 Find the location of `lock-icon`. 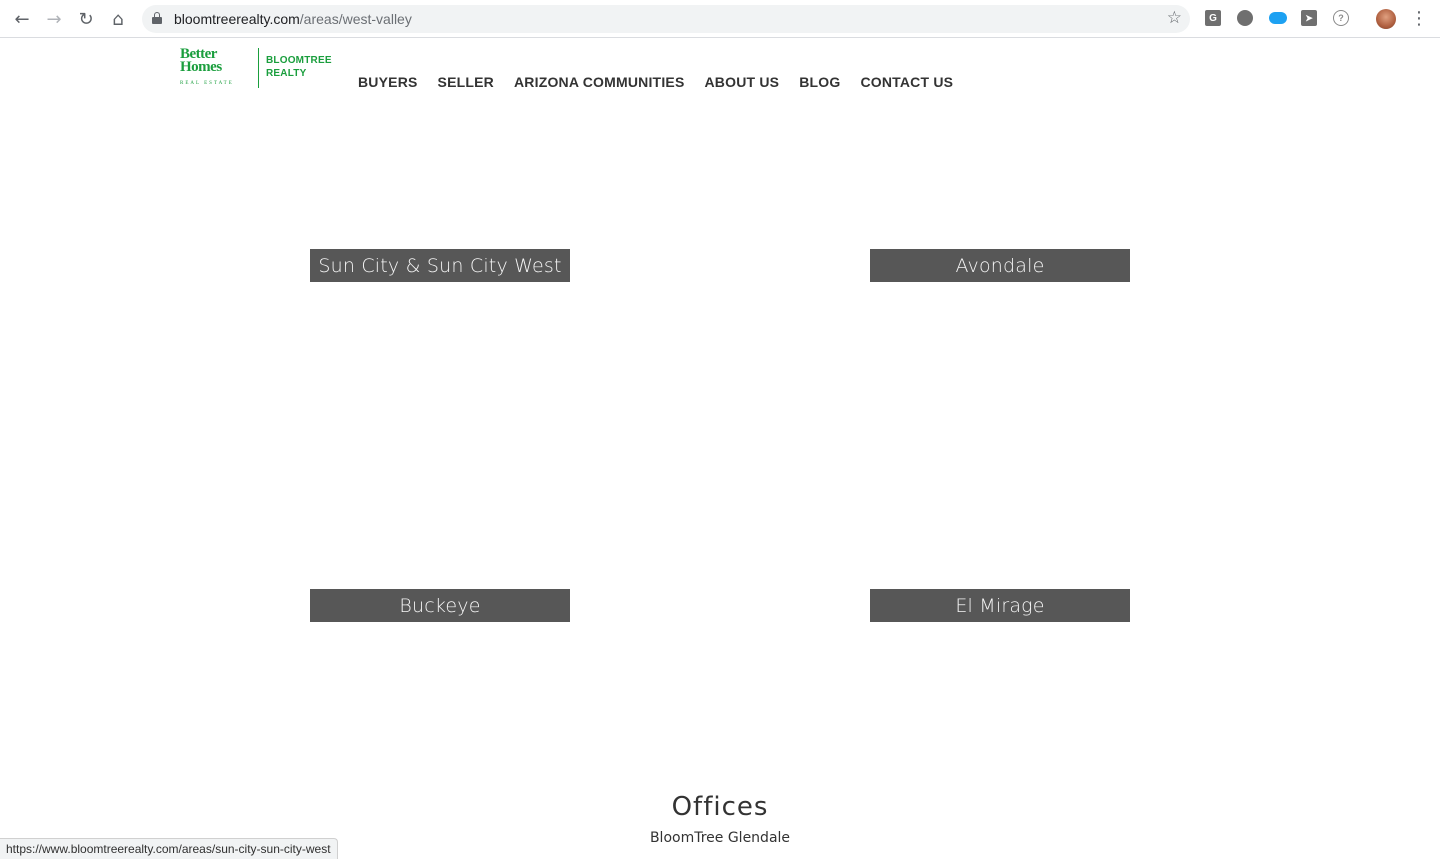

lock-icon is located at coordinates (157, 18).